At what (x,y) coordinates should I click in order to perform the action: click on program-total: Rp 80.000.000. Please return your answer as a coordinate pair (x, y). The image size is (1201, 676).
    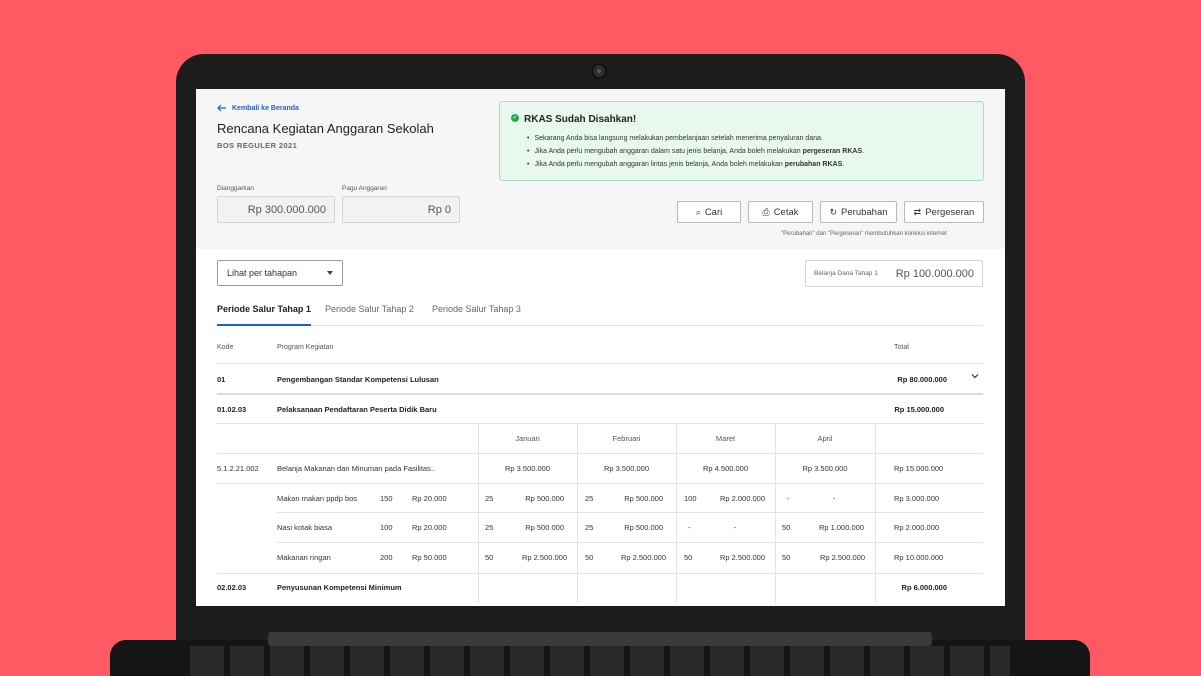
    Looking at the image, I should click on (922, 379).